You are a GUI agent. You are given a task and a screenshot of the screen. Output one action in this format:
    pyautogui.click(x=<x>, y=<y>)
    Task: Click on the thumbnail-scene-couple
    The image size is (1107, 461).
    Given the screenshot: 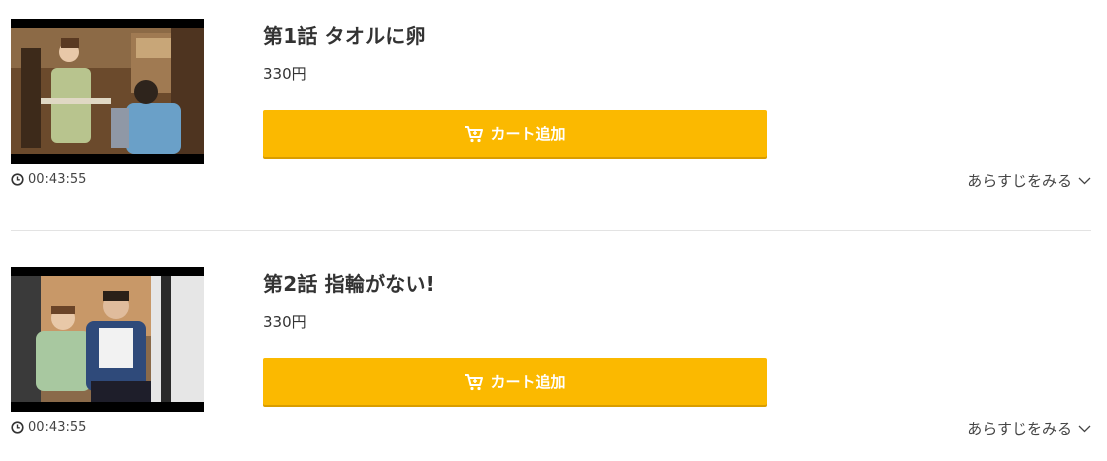 What is the action you would take?
    pyautogui.click(x=107, y=339)
    